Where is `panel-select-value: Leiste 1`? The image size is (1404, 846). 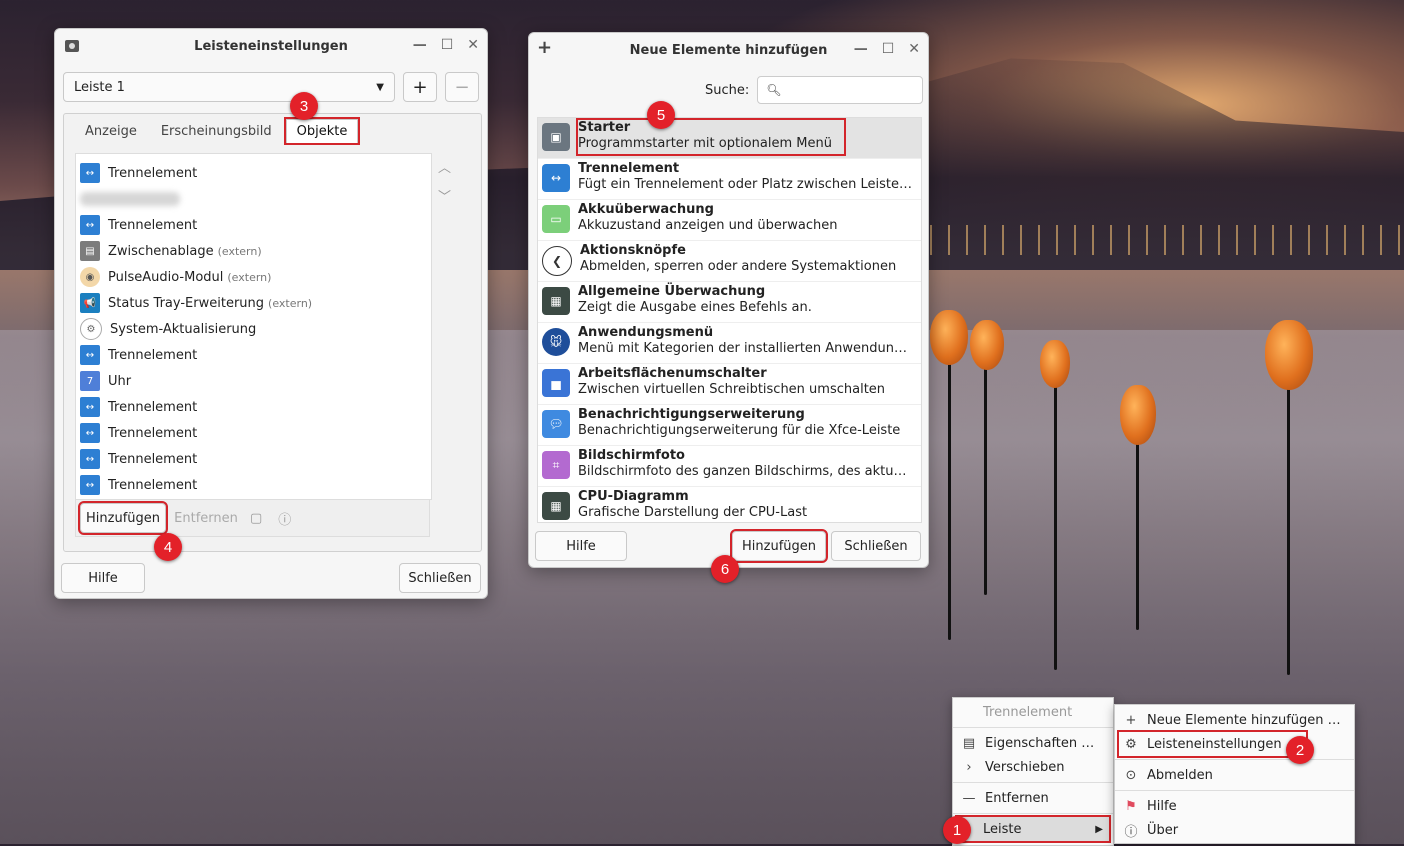
panel-select-value: Leiste 1 is located at coordinates (99, 87).